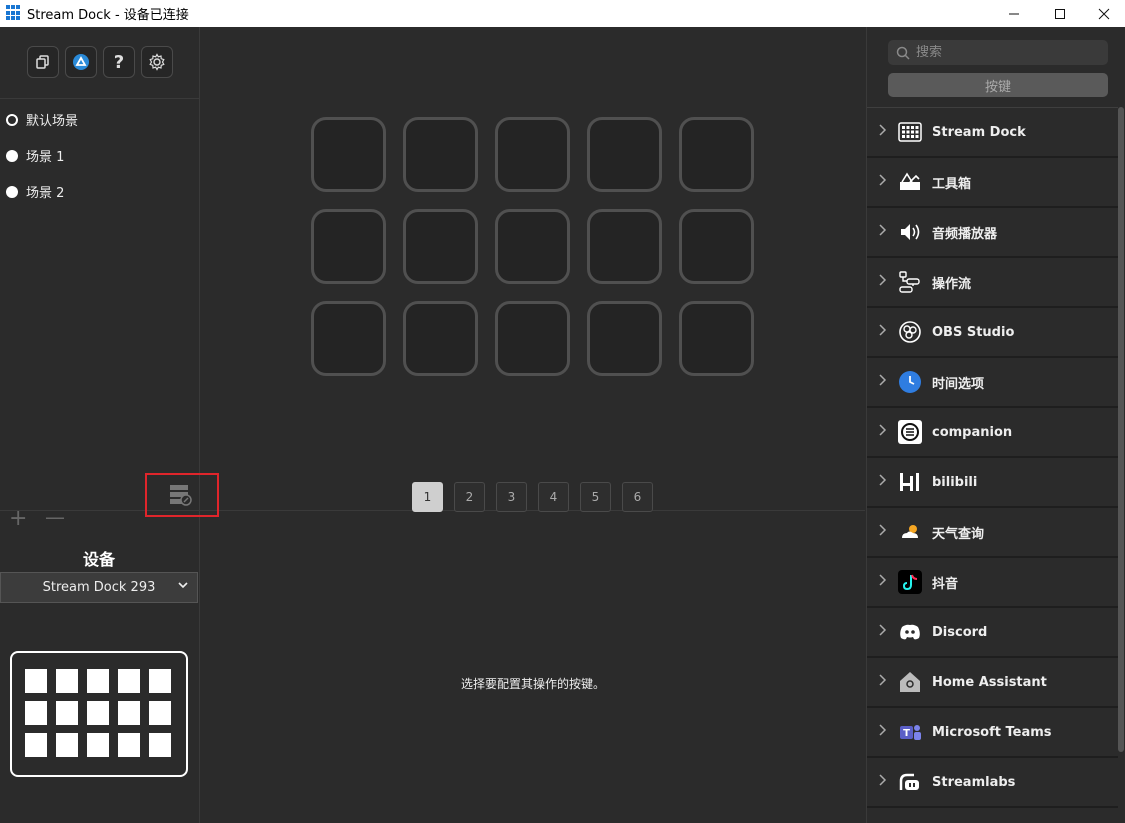 The height and width of the screenshot is (823, 1125). I want to click on plugin-label: Microsoft Teams, so click(992, 732).